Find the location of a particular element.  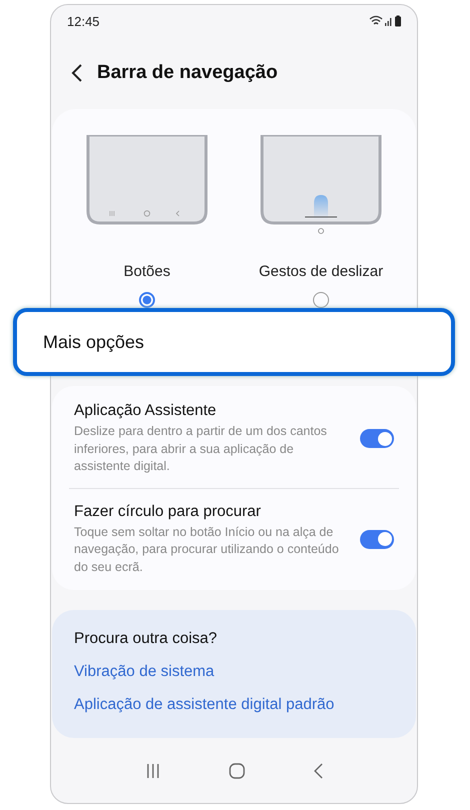

status-time: 12:45 is located at coordinates (83, 21).